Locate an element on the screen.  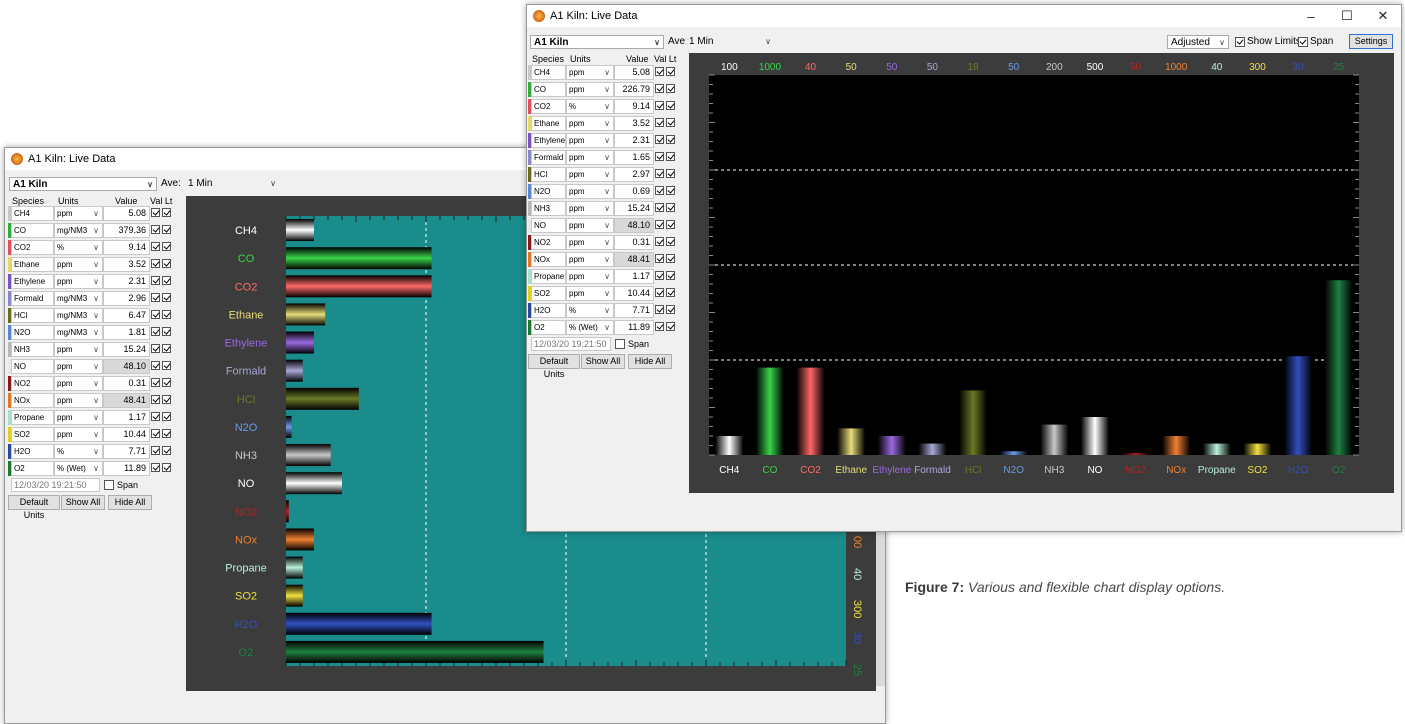
adjusted-select: Adjusted ∨ is located at coordinates (1198, 42).